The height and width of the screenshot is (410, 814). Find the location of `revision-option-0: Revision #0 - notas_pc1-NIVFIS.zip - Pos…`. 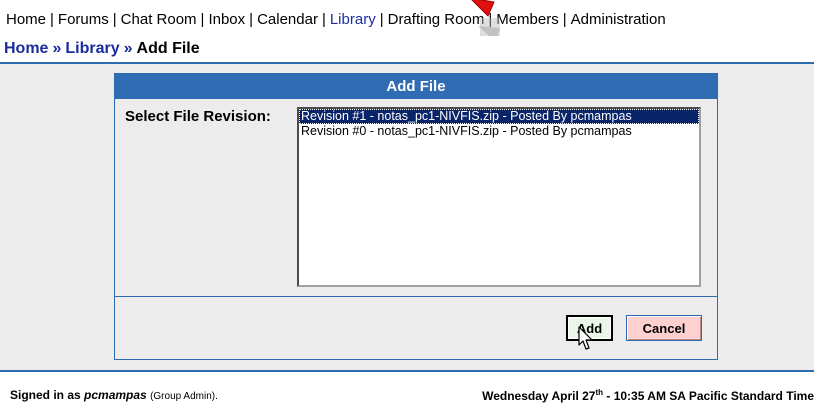

revision-option-0: Revision #0 - notas_pc1-NIVFIS.zip - Pos… is located at coordinates (499, 131).